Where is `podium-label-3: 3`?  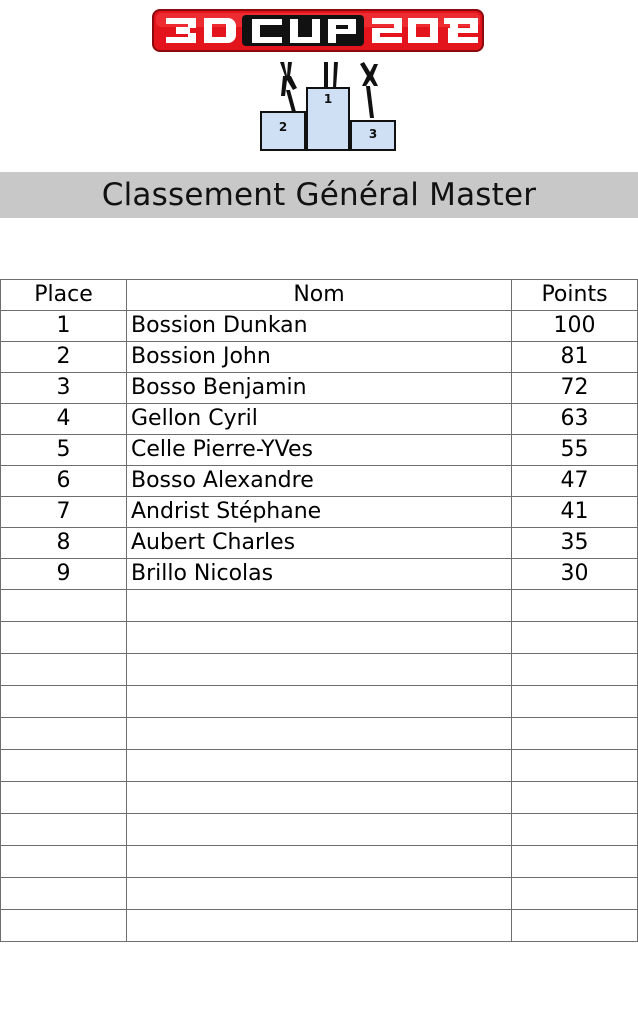
podium-label-3: 3 is located at coordinates (373, 134).